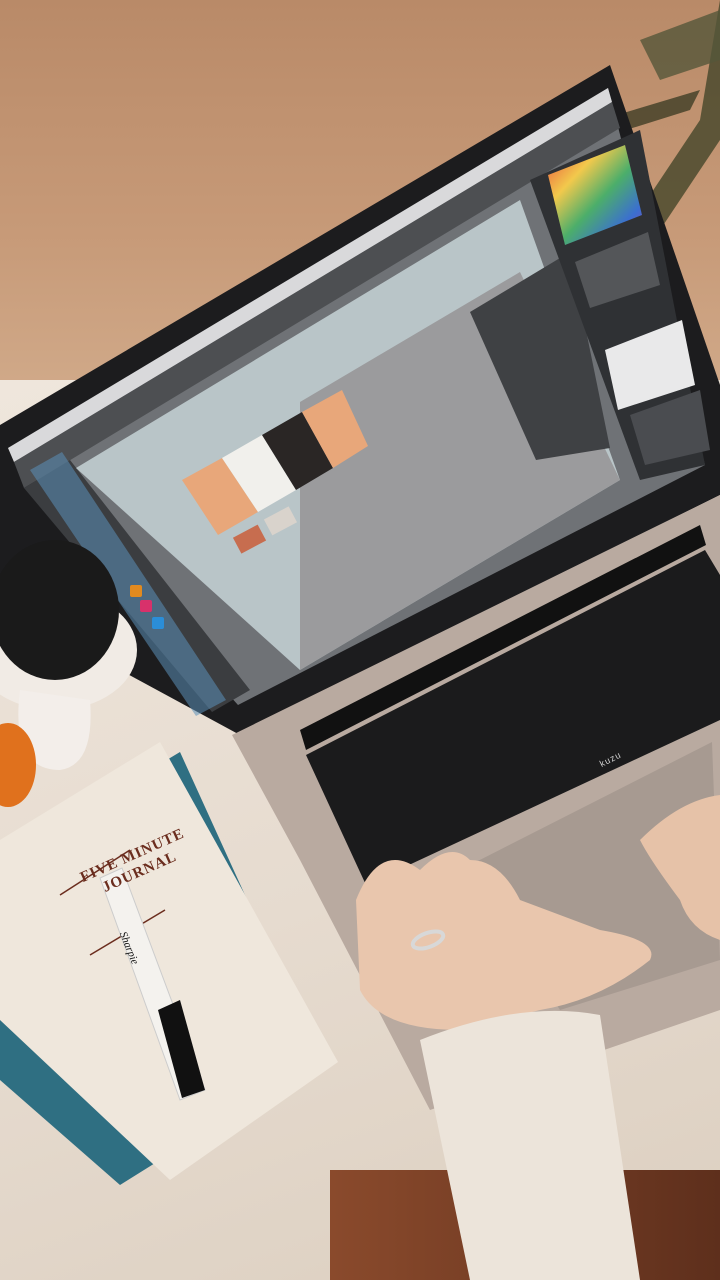 The width and height of the screenshot is (720, 1280). Describe the element at coordinates (146, 606) in the screenshot. I see `adobe-indesign-icon` at that location.